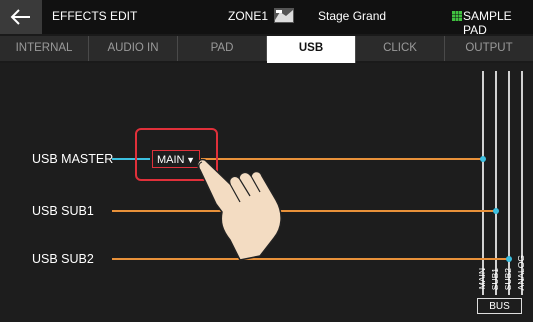 This screenshot has height=322, width=533. I want to click on kit-image-icon, so click(284, 15).